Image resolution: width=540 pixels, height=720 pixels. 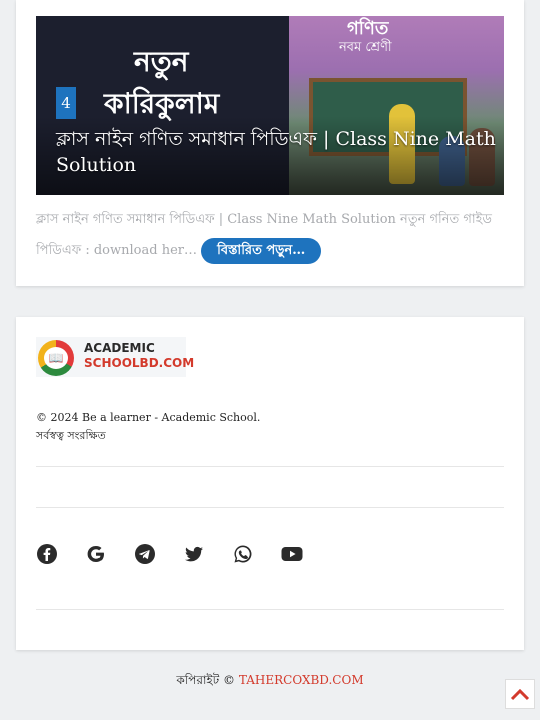 I want to click on chevron-up-icon, so click(x=520, y=694).